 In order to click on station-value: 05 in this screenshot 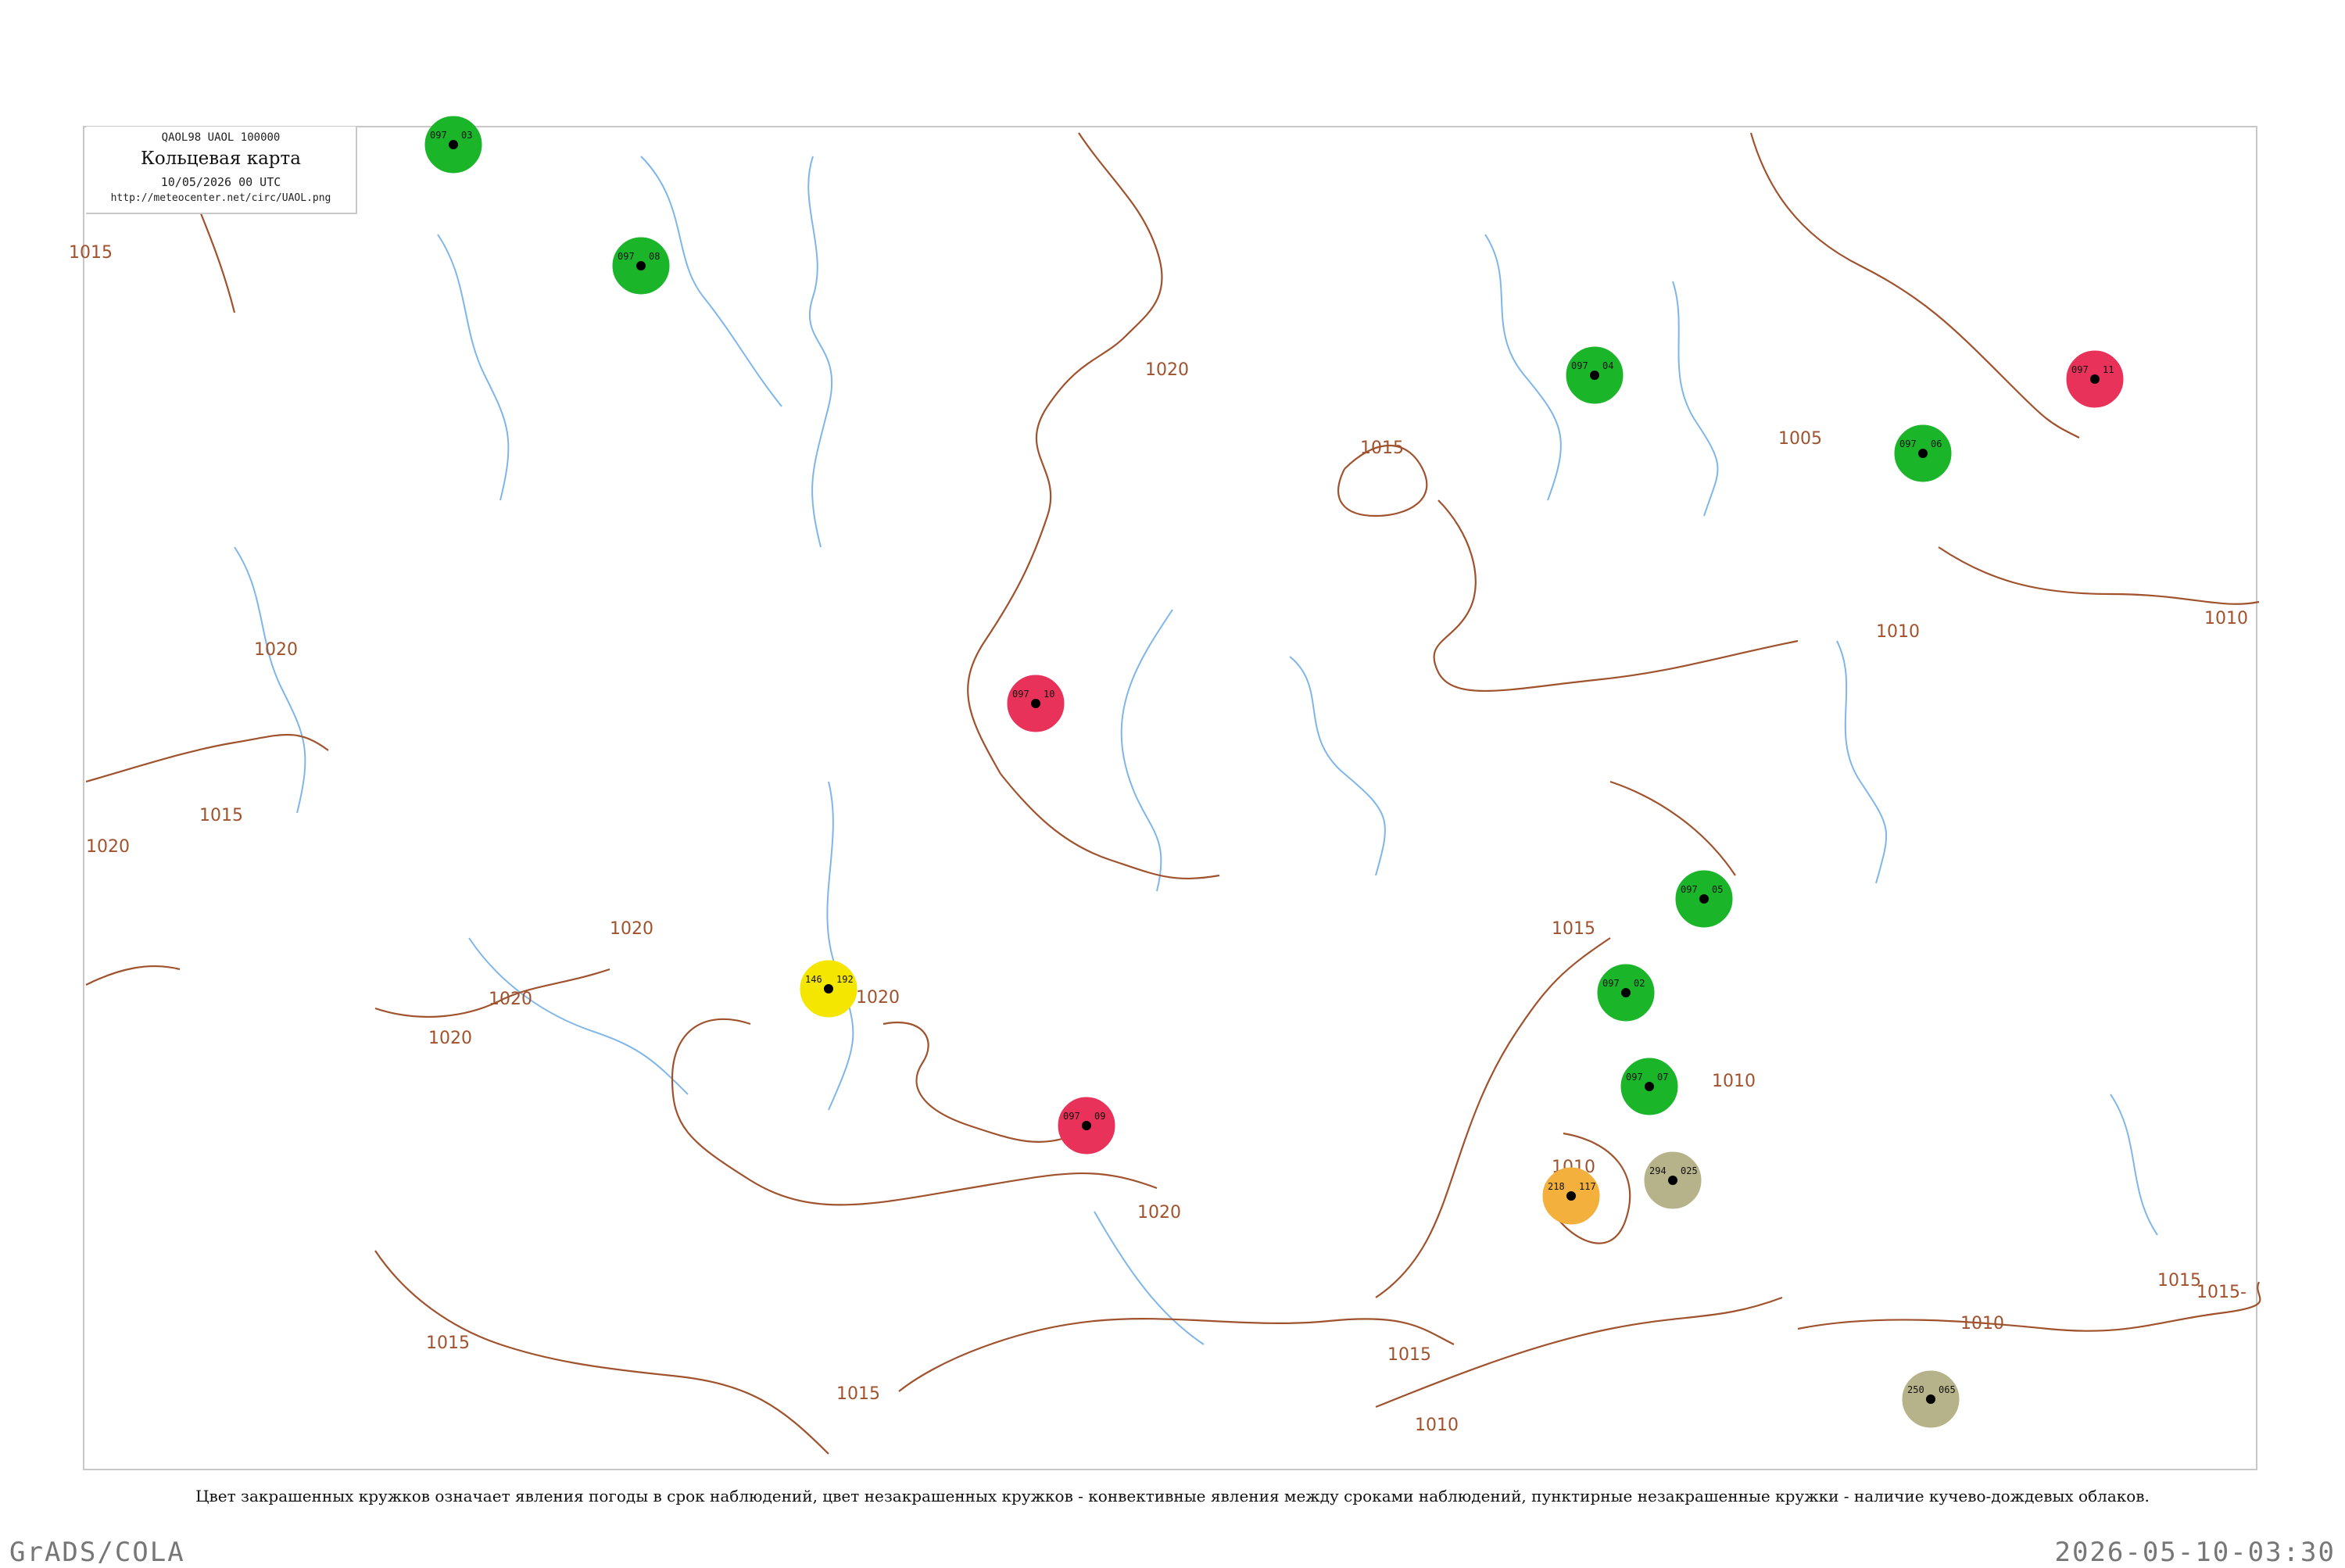, I will do `click(1717, 889)`.